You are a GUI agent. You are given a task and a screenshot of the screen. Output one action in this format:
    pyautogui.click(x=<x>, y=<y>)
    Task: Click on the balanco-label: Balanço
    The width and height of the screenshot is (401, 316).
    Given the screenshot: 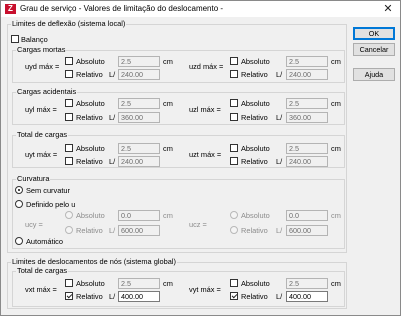 What is the action you would take?
    pyautogui.click(x=34, y=39)
    